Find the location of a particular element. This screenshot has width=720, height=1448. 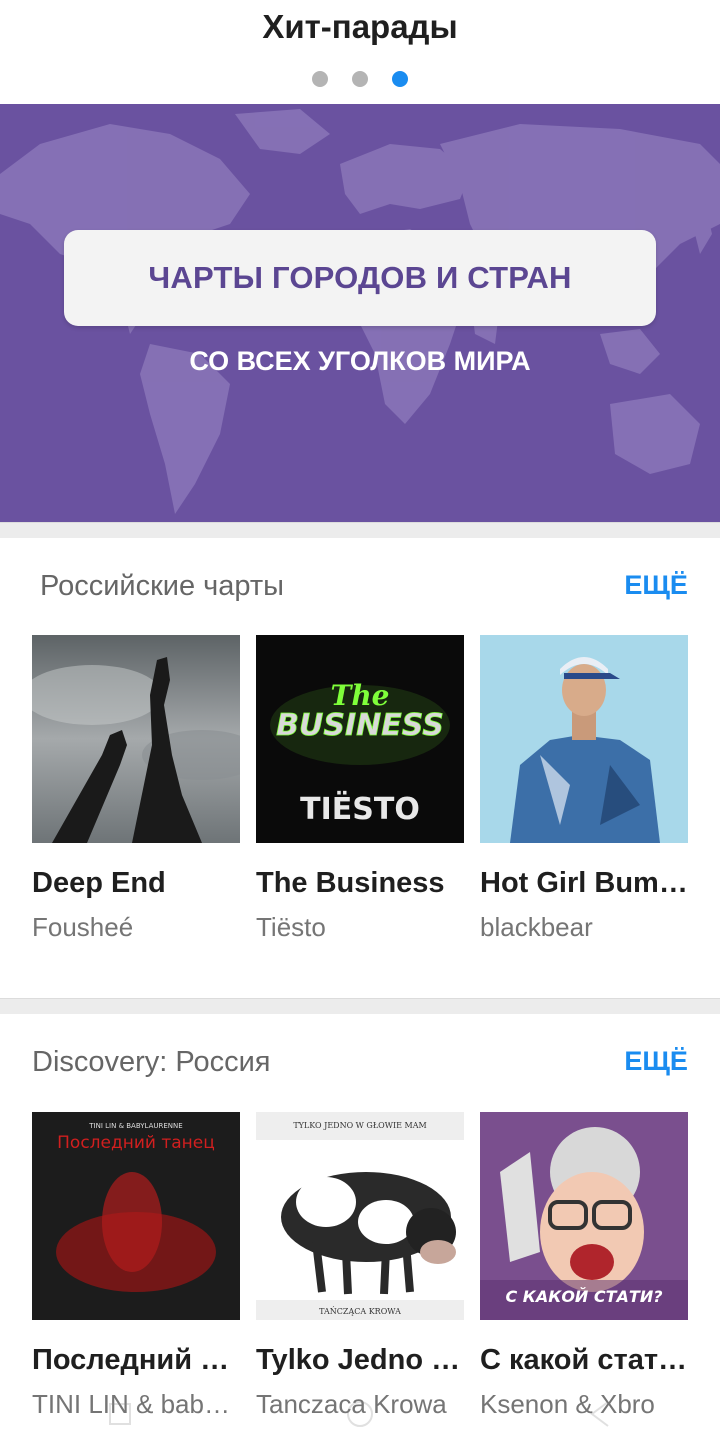

album-cover: TYLKO JEDNO W GŁOWIE MAM TAŃCZĄCA KROWA is located at coordinates (360, 1216).